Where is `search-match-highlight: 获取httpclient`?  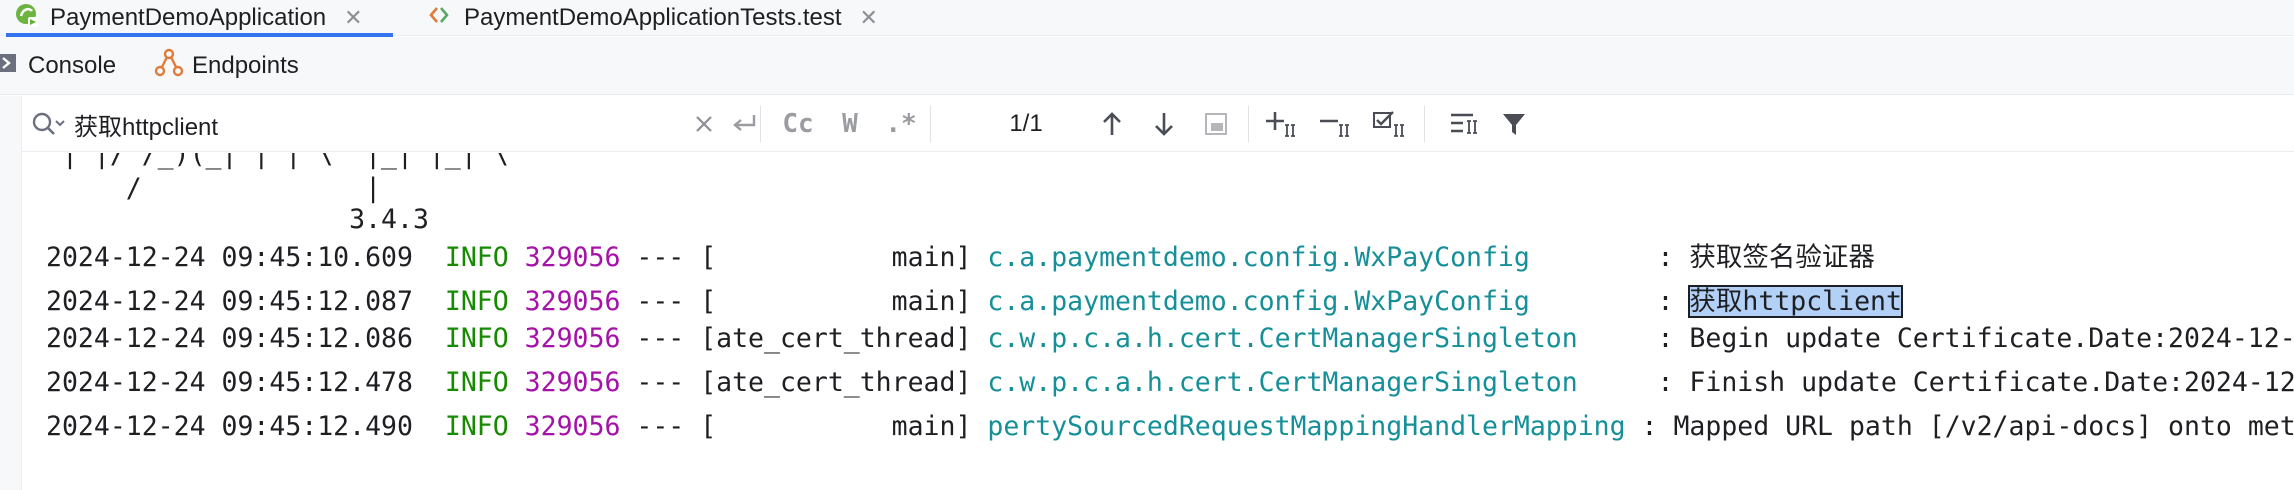 search-match-highlight: 获取httpclient is located at coordinates (1795, 301).